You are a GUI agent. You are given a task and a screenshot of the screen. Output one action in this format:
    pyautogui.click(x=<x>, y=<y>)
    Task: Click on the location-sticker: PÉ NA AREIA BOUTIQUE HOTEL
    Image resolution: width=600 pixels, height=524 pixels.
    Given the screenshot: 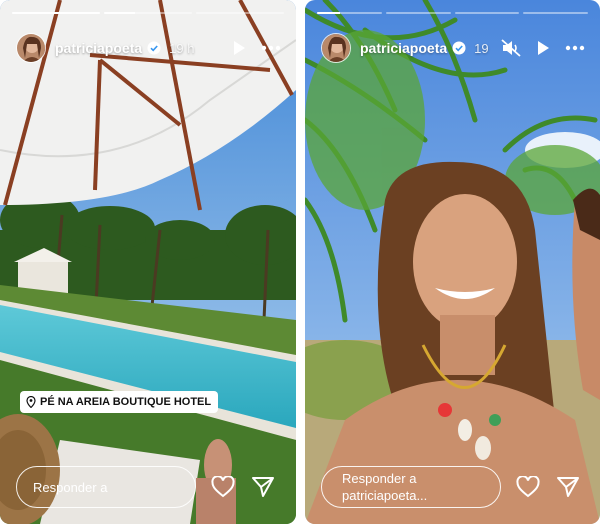 What is the action you would take?
    pyautogui.click(x=119, y=402)
    